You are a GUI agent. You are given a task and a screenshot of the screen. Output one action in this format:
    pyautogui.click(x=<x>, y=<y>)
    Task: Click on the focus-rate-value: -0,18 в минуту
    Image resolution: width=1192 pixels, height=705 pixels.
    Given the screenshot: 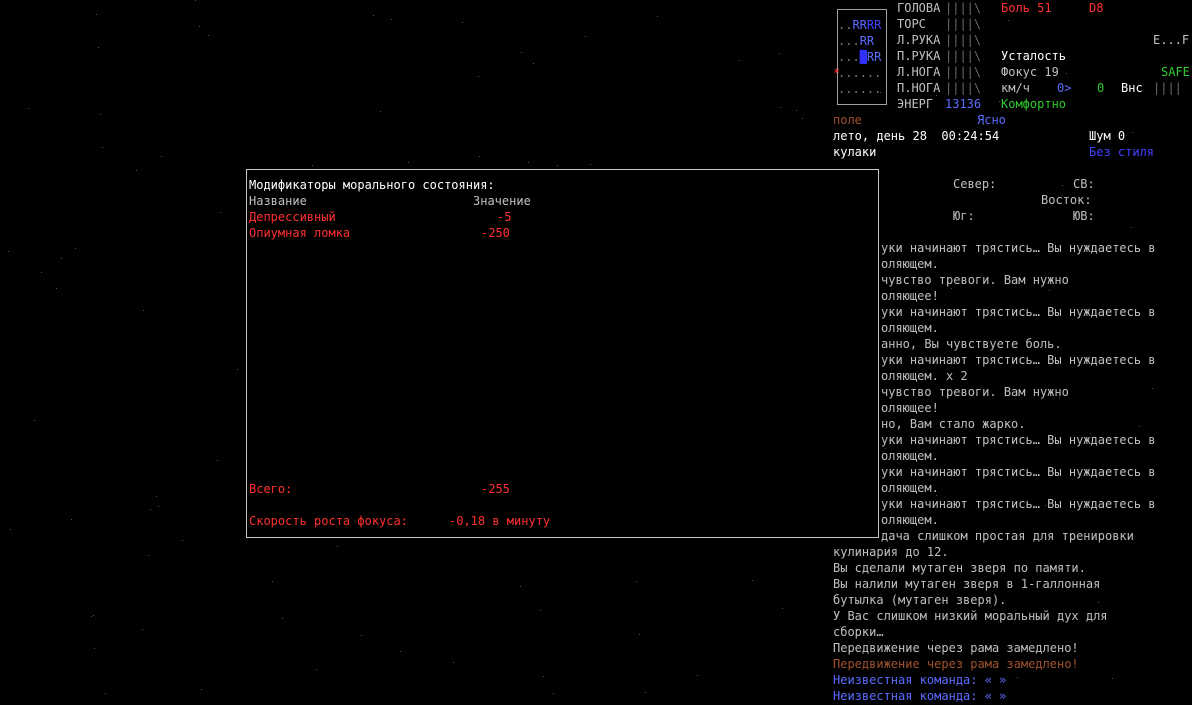 What is the action you would take?
    pyautogui.click(x=500, y=521)
    